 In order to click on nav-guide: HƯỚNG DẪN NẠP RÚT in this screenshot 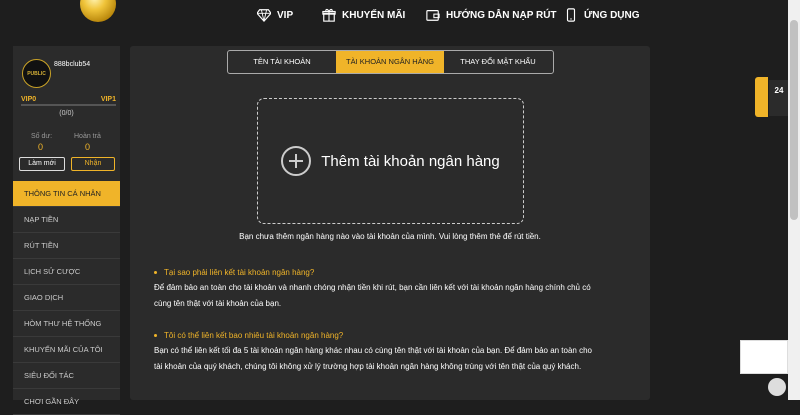, I will do `click(491, 15)`.